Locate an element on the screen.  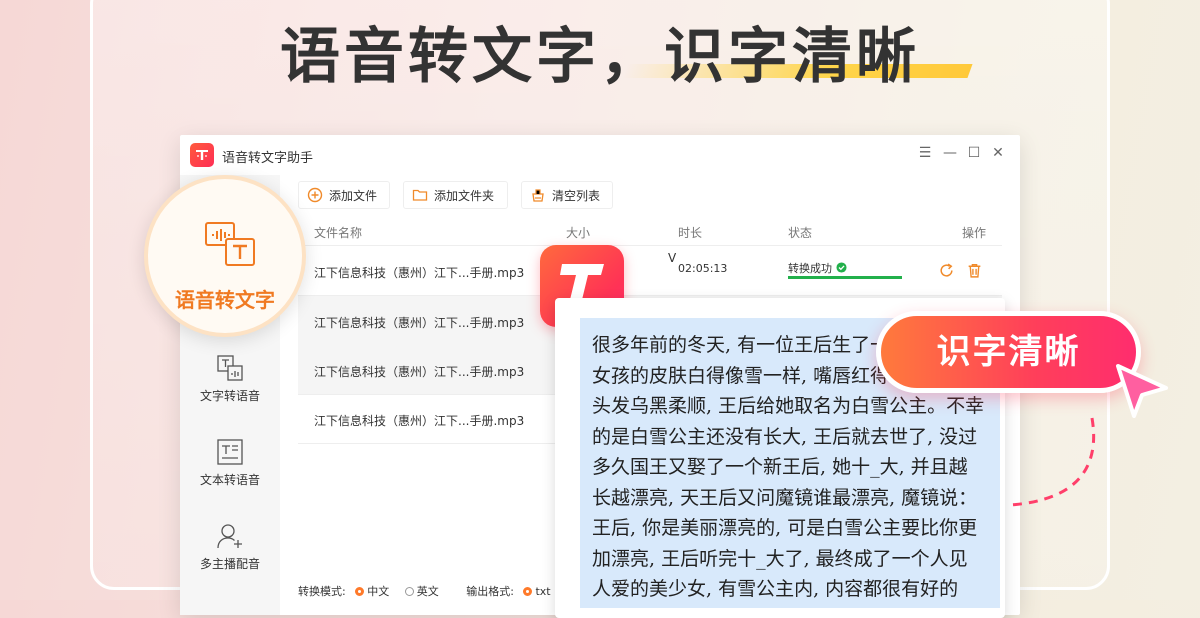
app-title: 语音转文字助手 is located at coordinates (268, 158).